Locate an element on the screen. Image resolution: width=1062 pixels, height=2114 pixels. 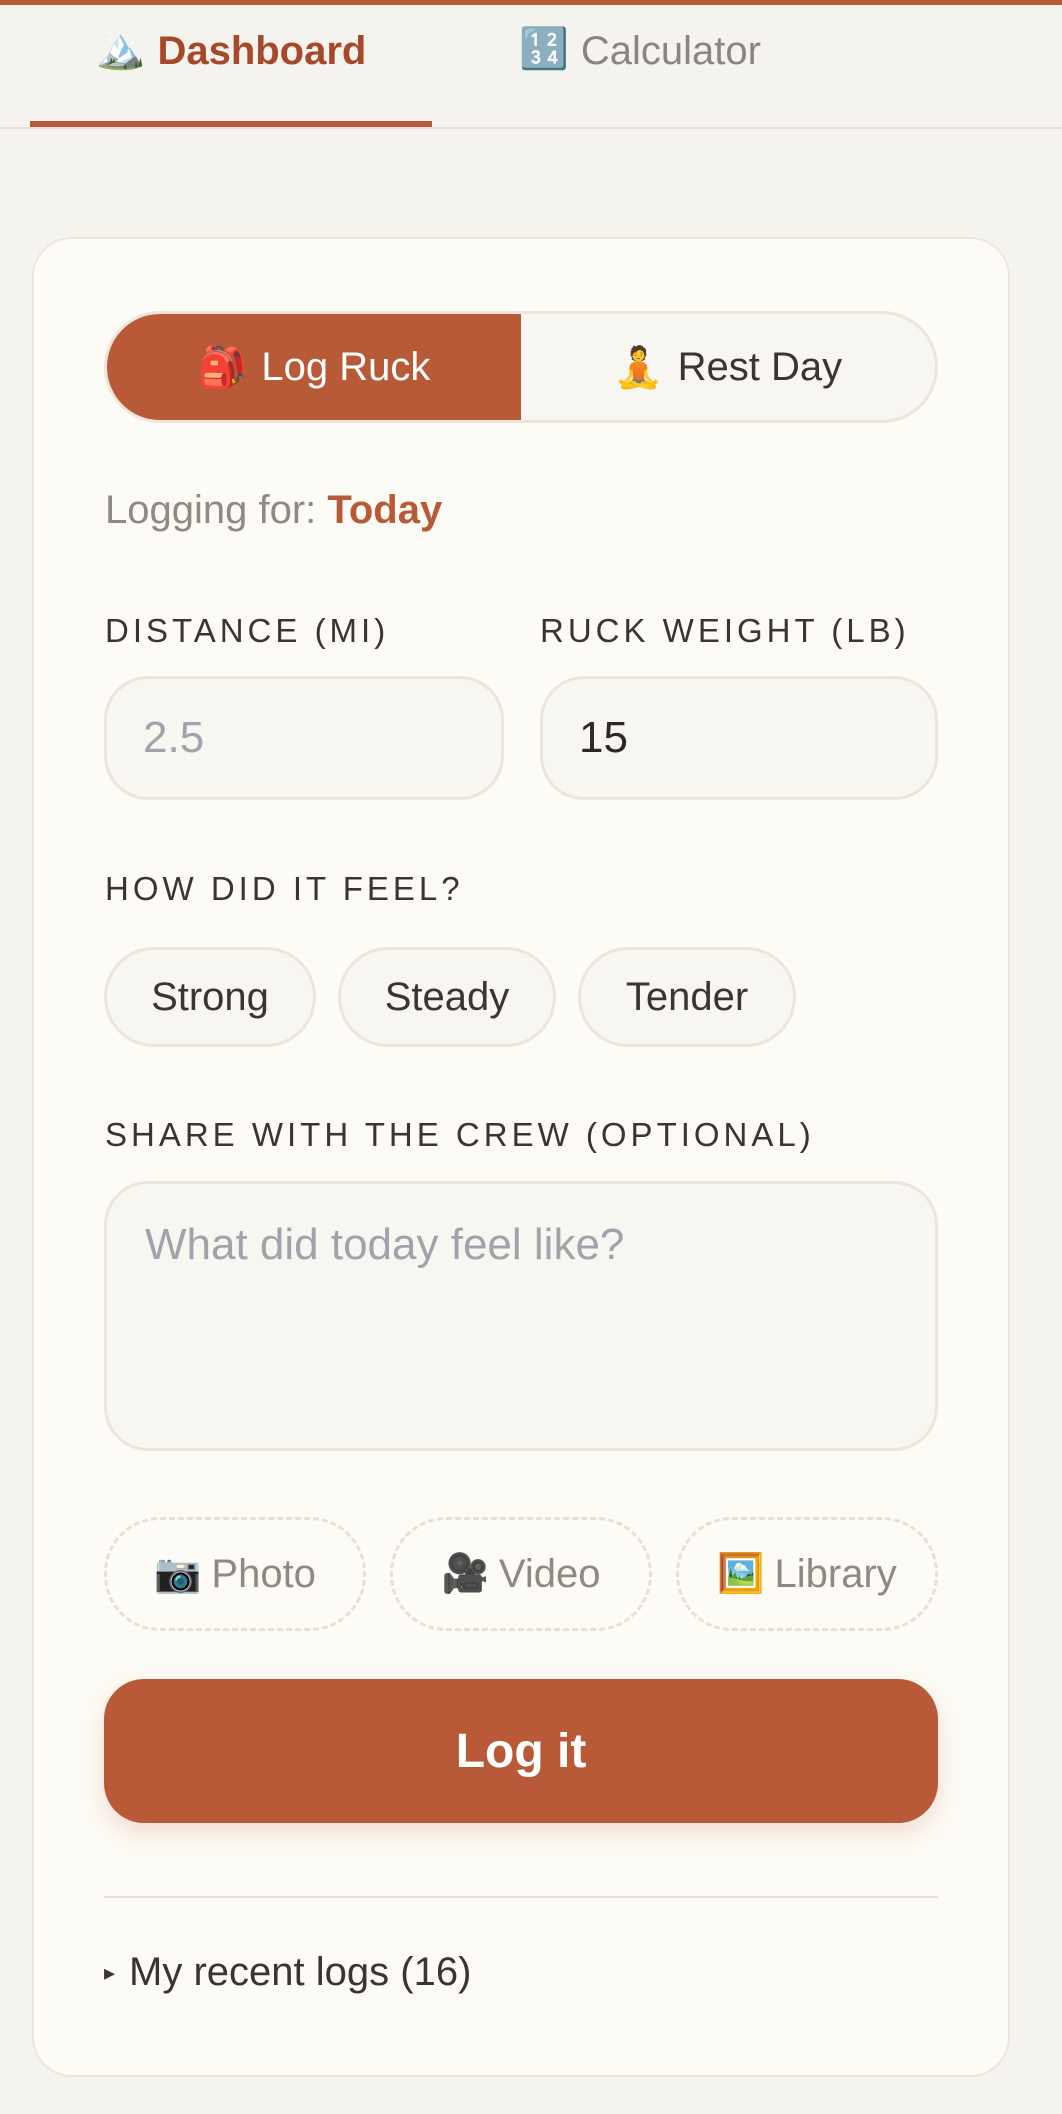
logging-for-date: Today is located at coordinates (384, 510).